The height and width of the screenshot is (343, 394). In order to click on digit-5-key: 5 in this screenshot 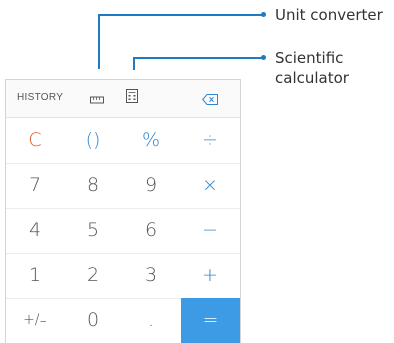, I will do `click(93, 230)`.